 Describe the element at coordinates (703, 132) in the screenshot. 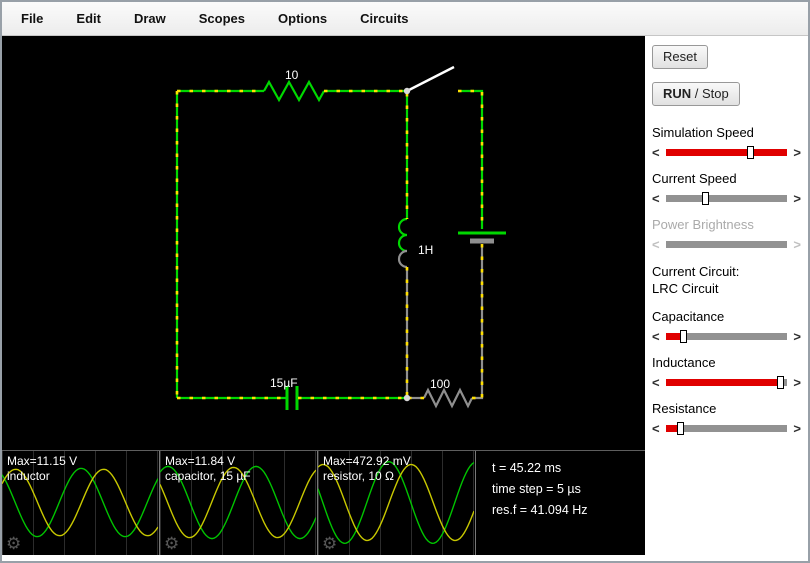

I see `slider-label: Simulation Speed` at that location.